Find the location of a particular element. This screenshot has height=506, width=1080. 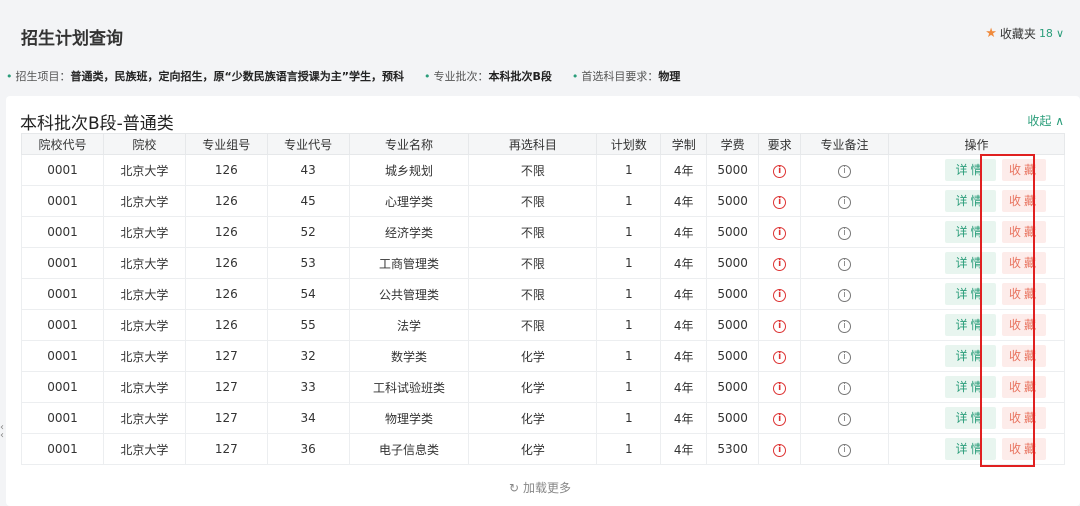

cell-major: 物理学类 is located at coordinates (409, 418).